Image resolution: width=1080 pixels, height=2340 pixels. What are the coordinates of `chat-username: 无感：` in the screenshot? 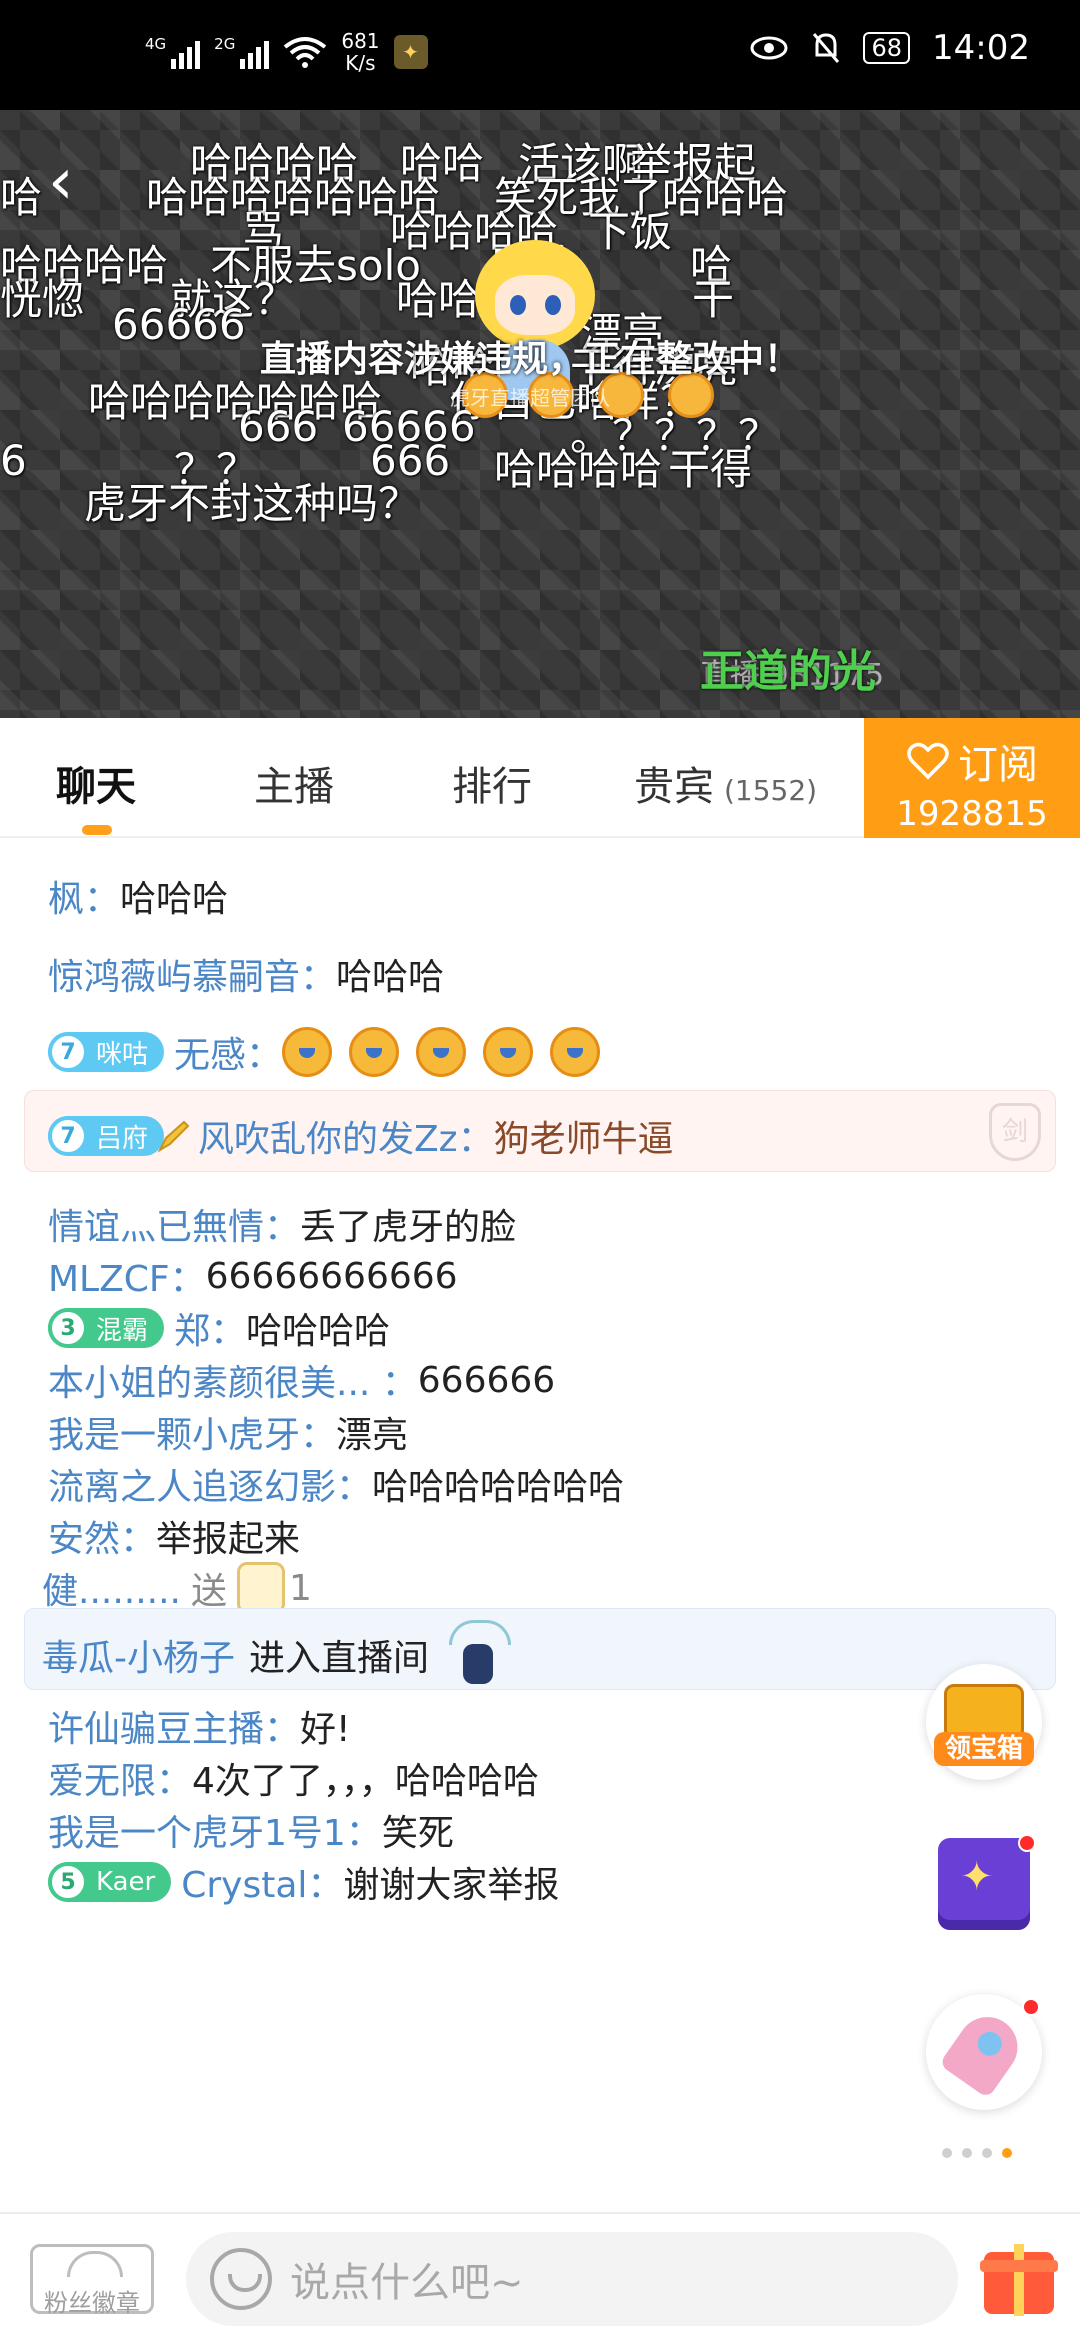 It's located at (228, 1052).